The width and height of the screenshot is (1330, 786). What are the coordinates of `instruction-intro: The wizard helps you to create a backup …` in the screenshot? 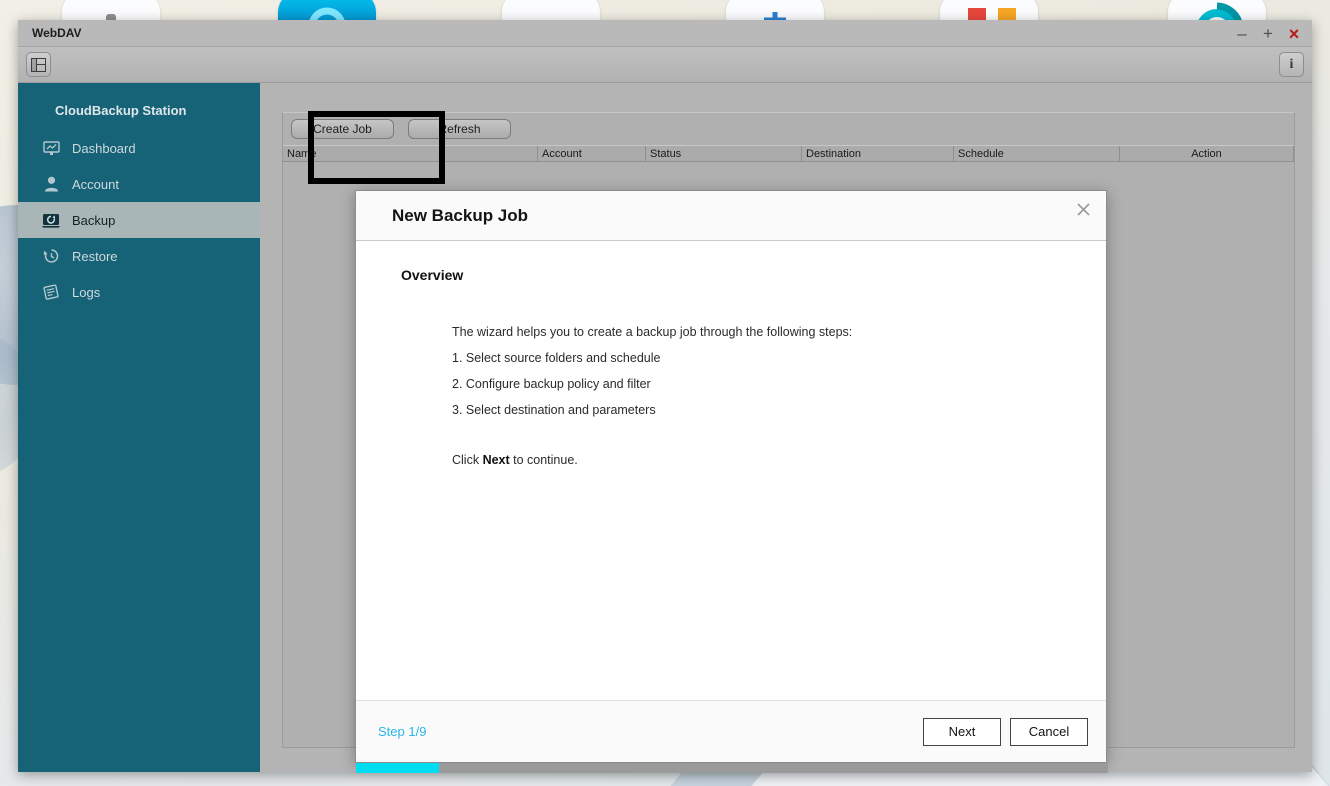 It's located at (652, 332).